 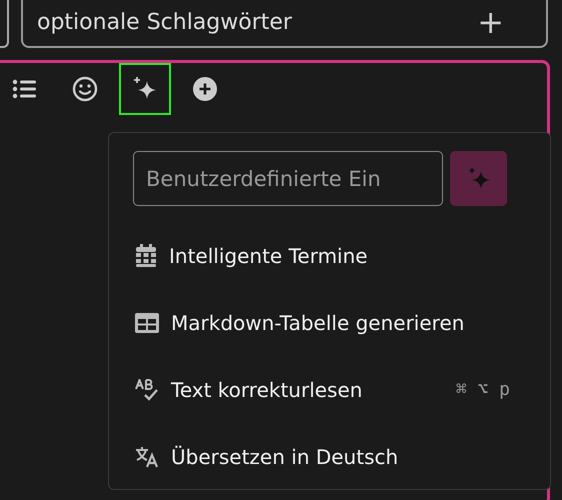 I want to click on table-icon, so click(x=147, y=322).